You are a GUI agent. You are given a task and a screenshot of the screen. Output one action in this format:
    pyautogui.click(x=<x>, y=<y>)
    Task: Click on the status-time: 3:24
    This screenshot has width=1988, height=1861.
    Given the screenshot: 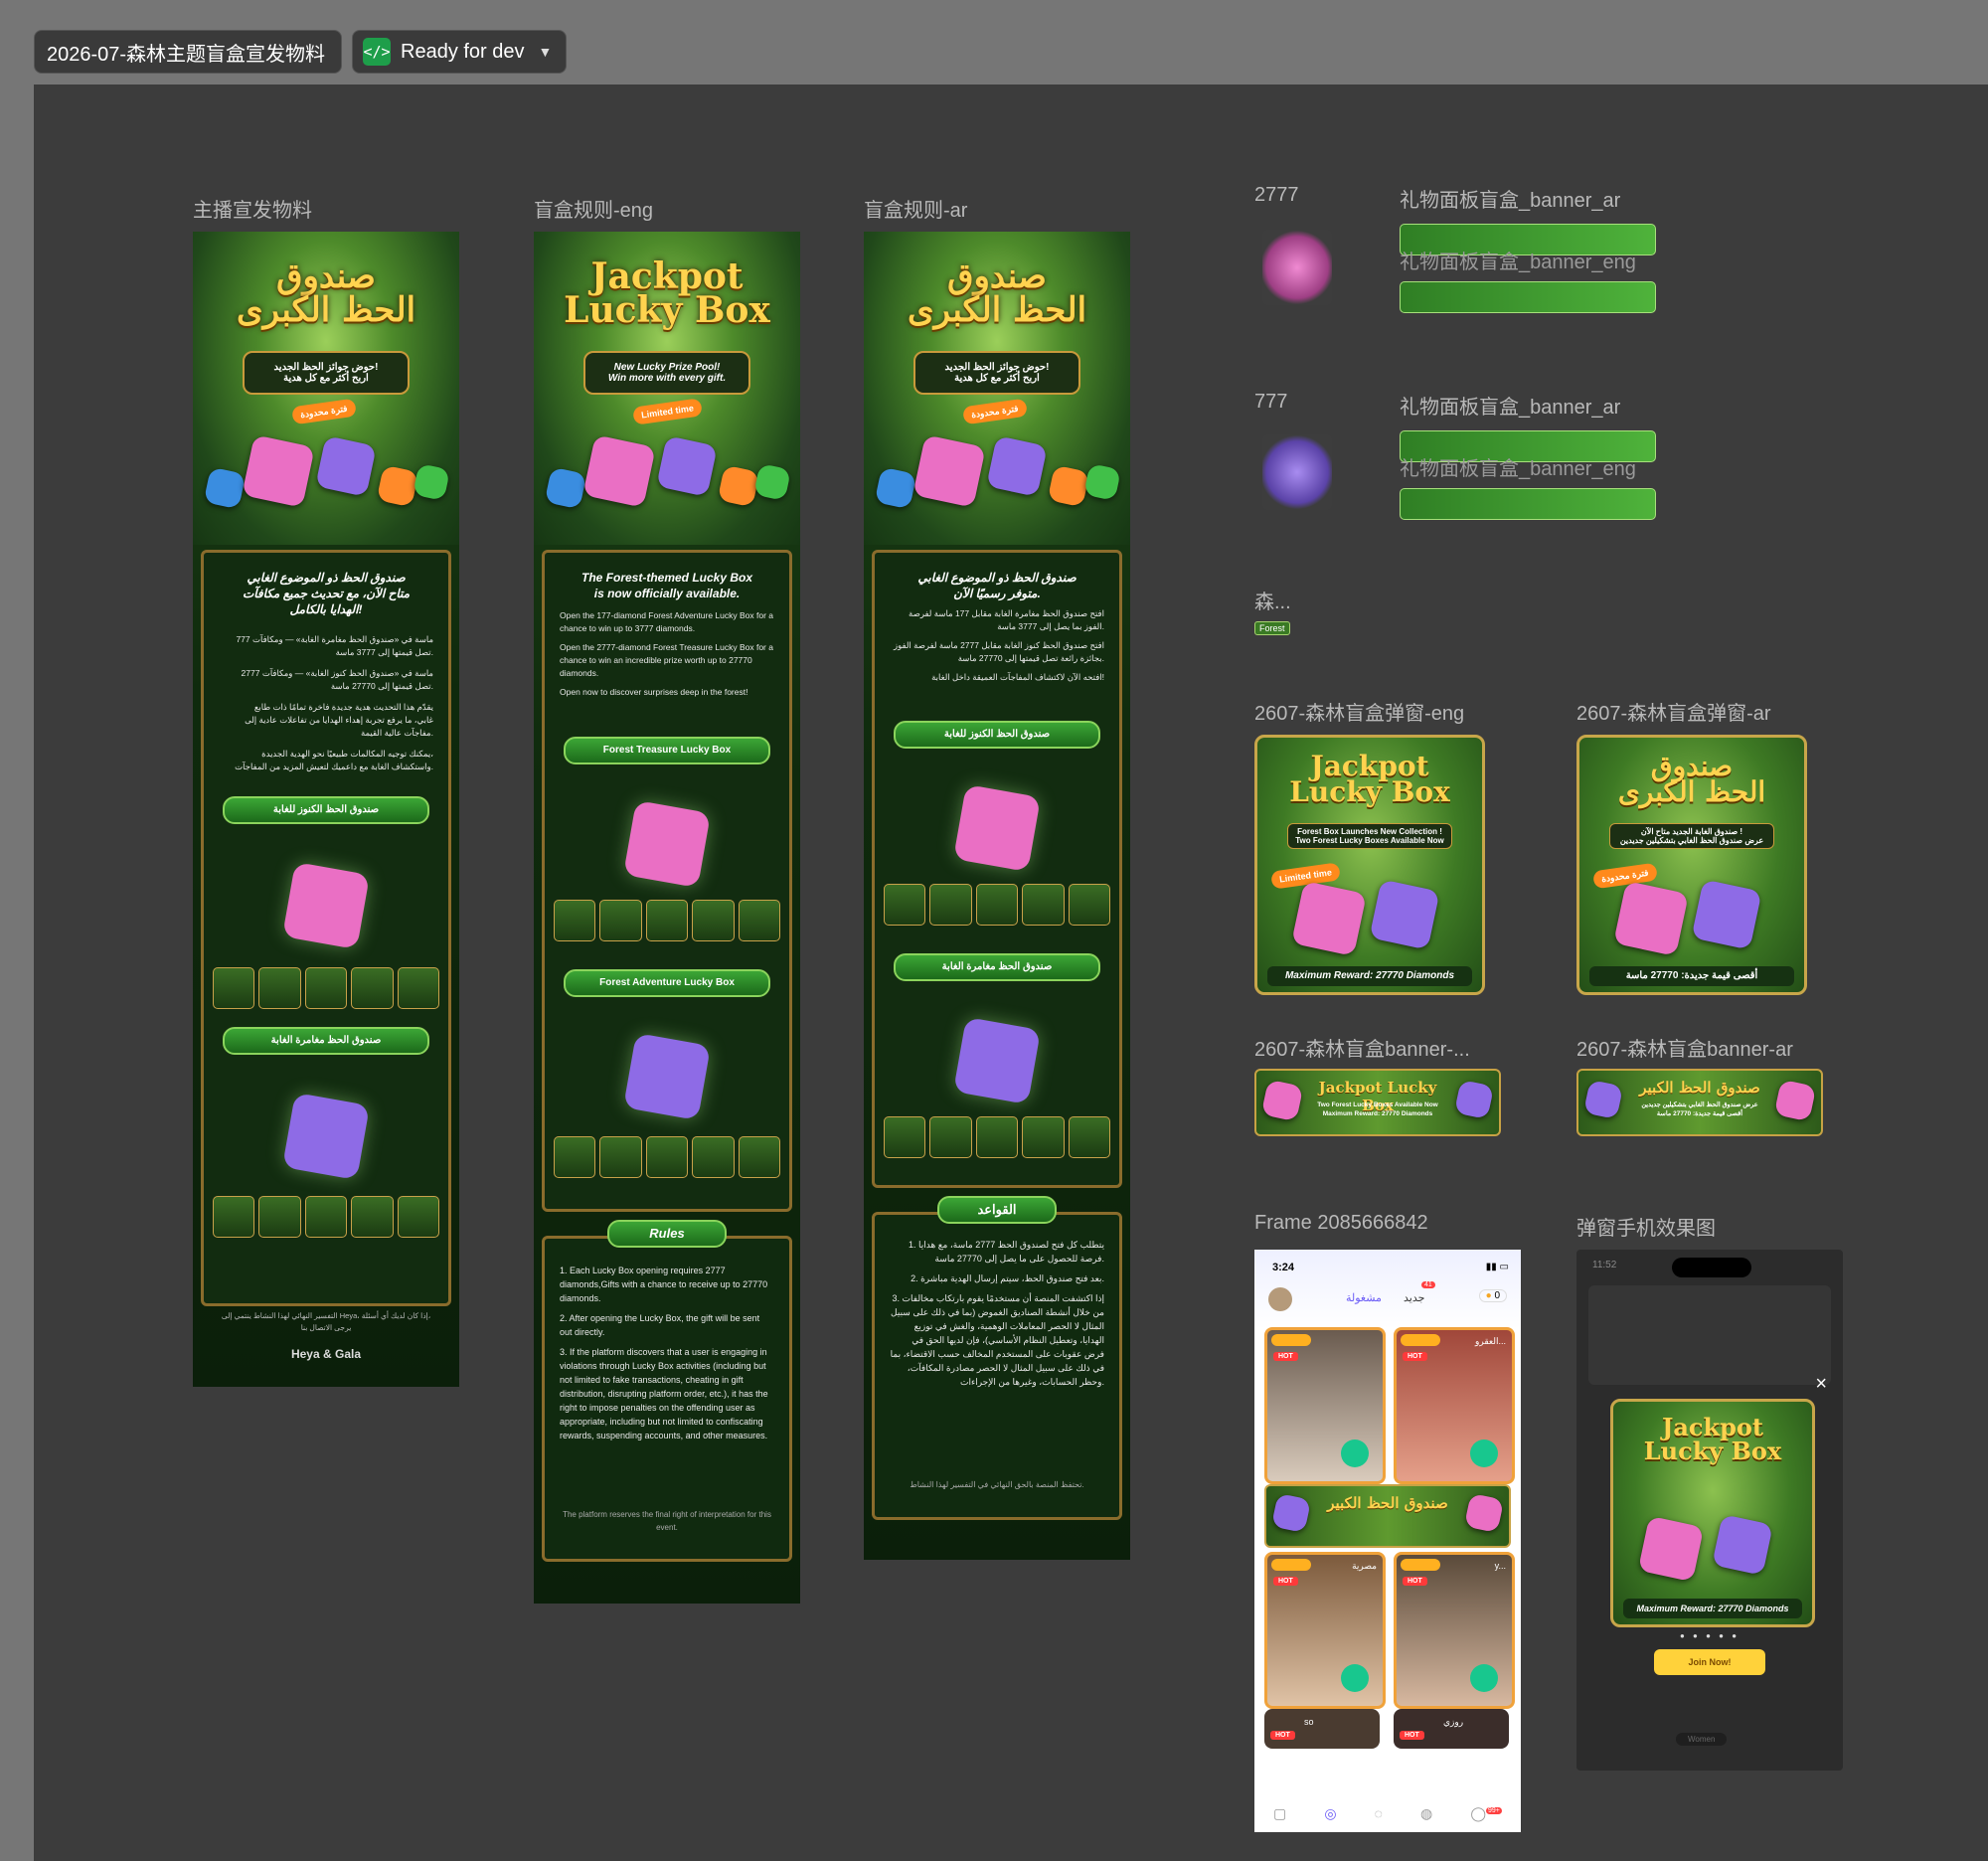 What is the action you would take?
    pyautogui.click(x=1283, y=1267)
    